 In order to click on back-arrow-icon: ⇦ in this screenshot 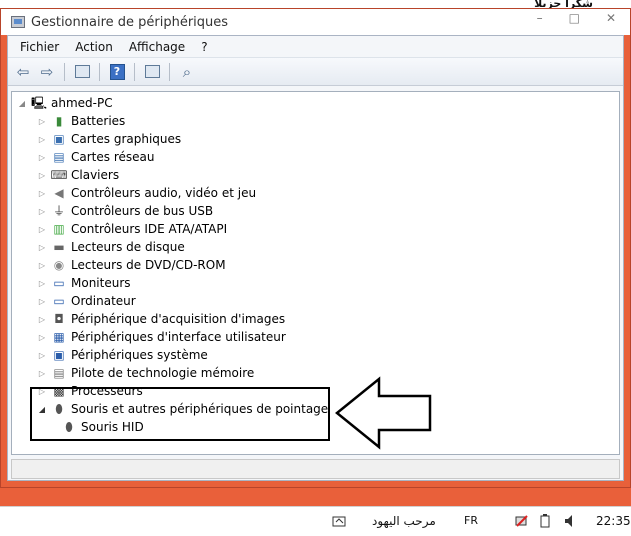, I will do `click(23, 71)`.